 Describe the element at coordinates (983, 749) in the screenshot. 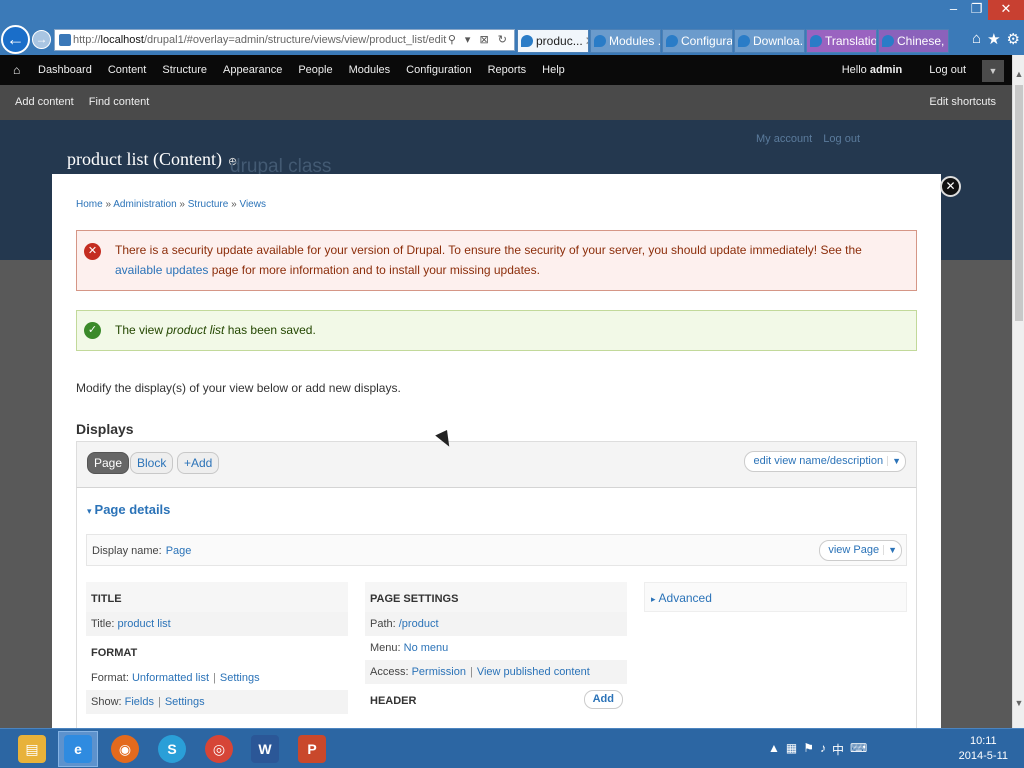

I see `system-clock: 10:11 2014-5-11` at that location.